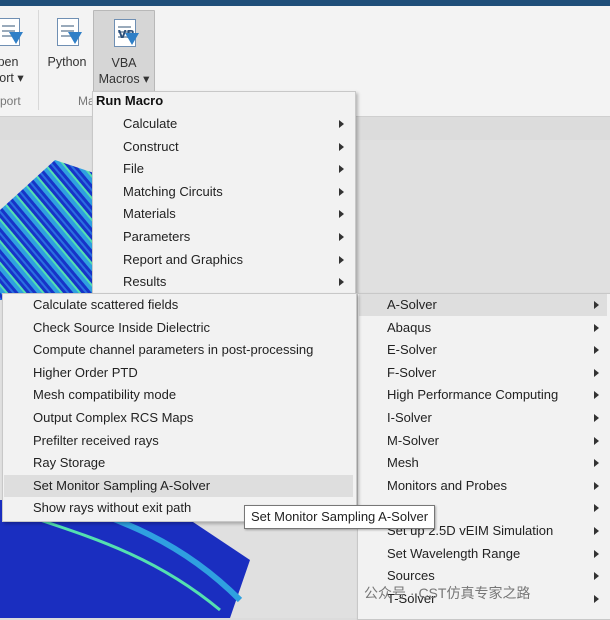 This screenshot has width=610, height=620. I want to click on results-submenu-item: Abaqus, so click(483, 328).